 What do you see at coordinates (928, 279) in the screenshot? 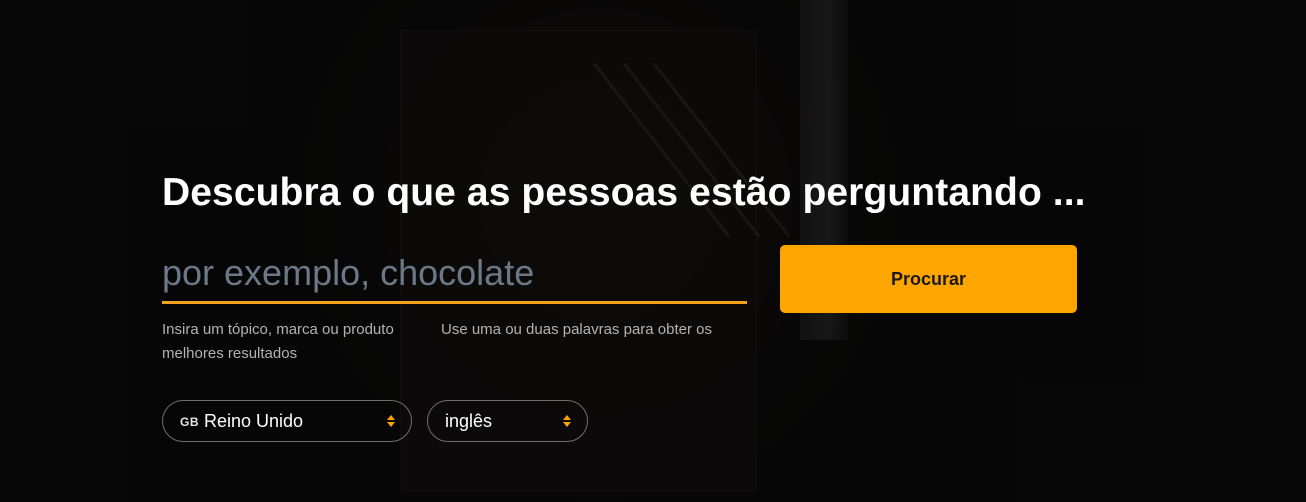
I see `search-button: Procurar` at bounding box center [928, 279].